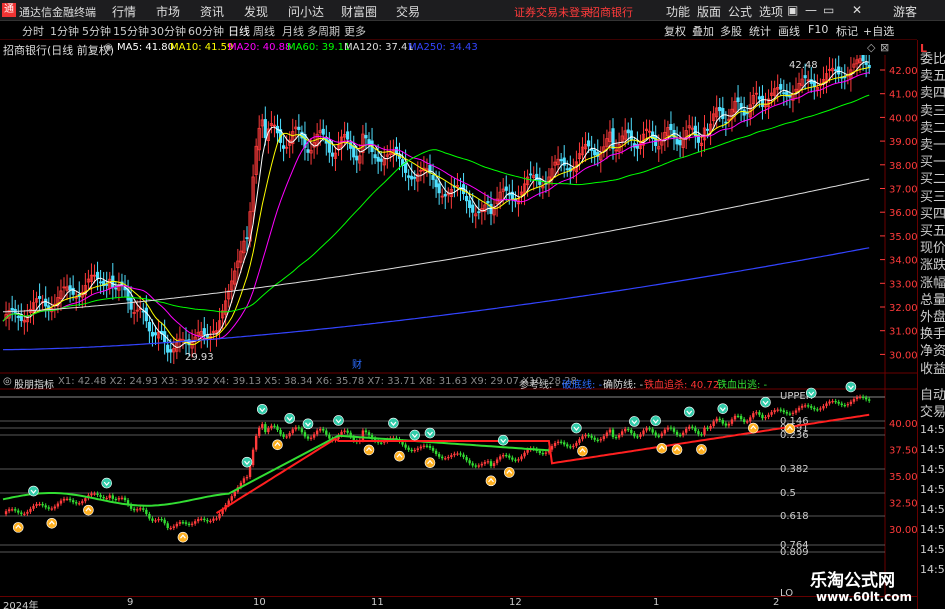 This screenshot has width=945, height=609. What do you see at coordinates (932, 128) in the screenshot?
I see `sidebar-field: 卖二` at bounding box center [932, 128].